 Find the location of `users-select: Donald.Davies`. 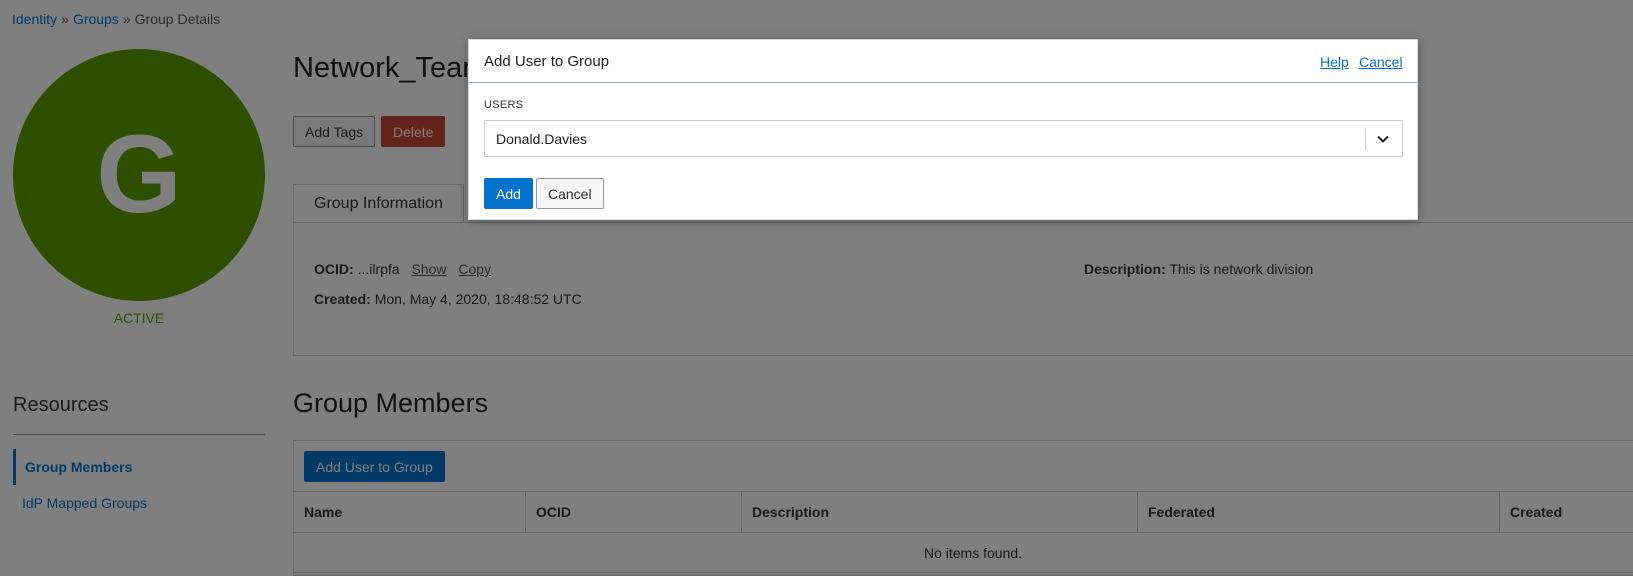

users-select: Donald.Davies is located at coordinates (943, 138).